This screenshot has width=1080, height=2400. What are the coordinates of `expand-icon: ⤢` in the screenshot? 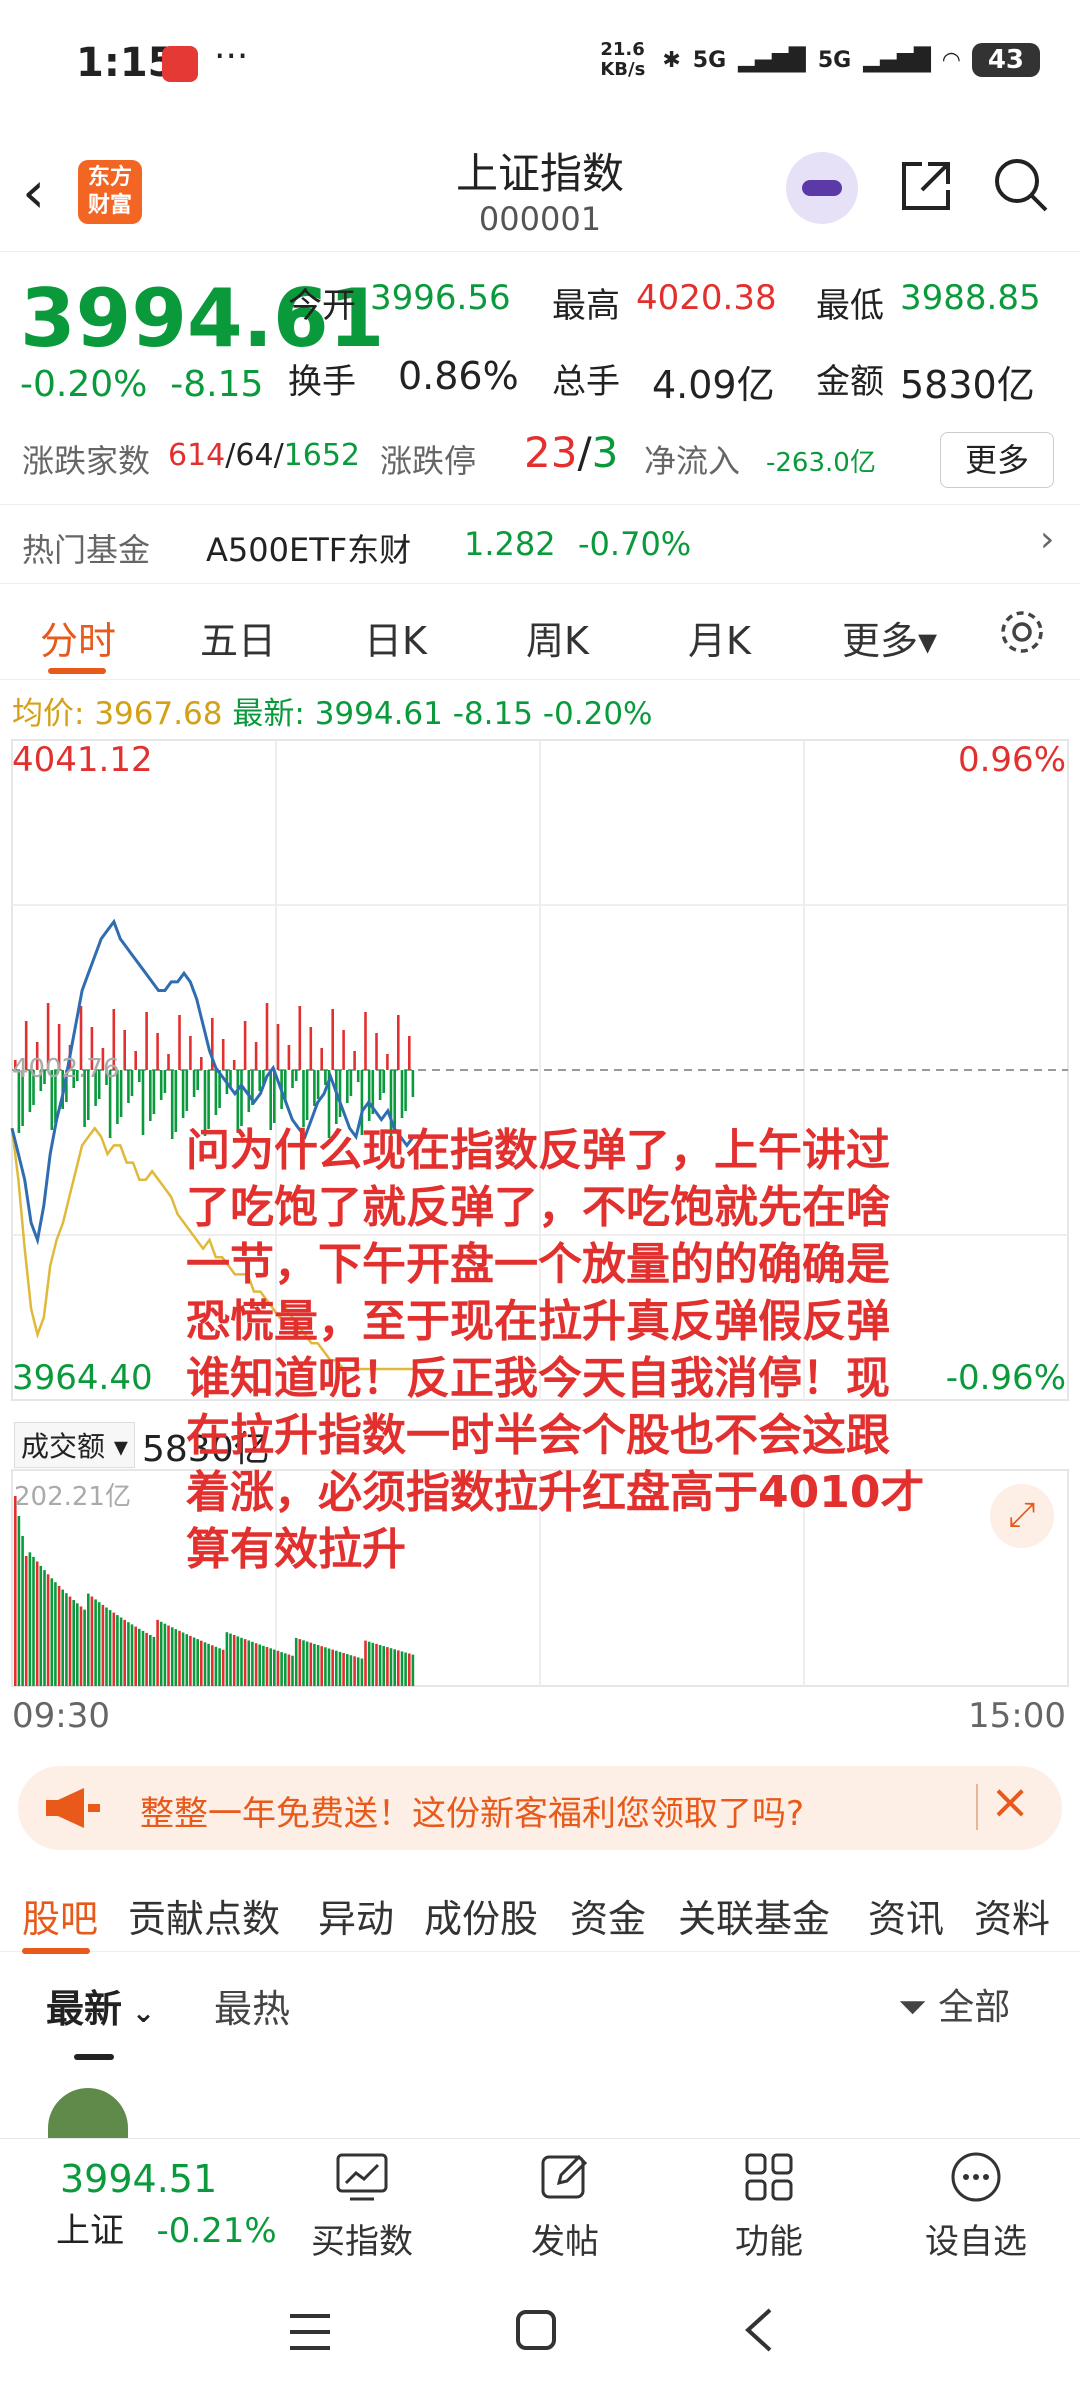 It's located at (1022, 1516).